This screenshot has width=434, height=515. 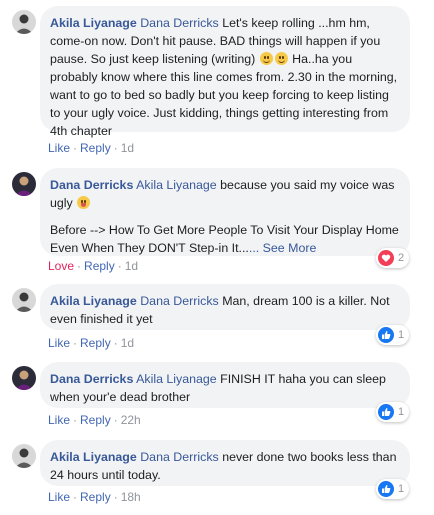 I want to click on comment-timestamp: 18h, so click(x=131, y=497).